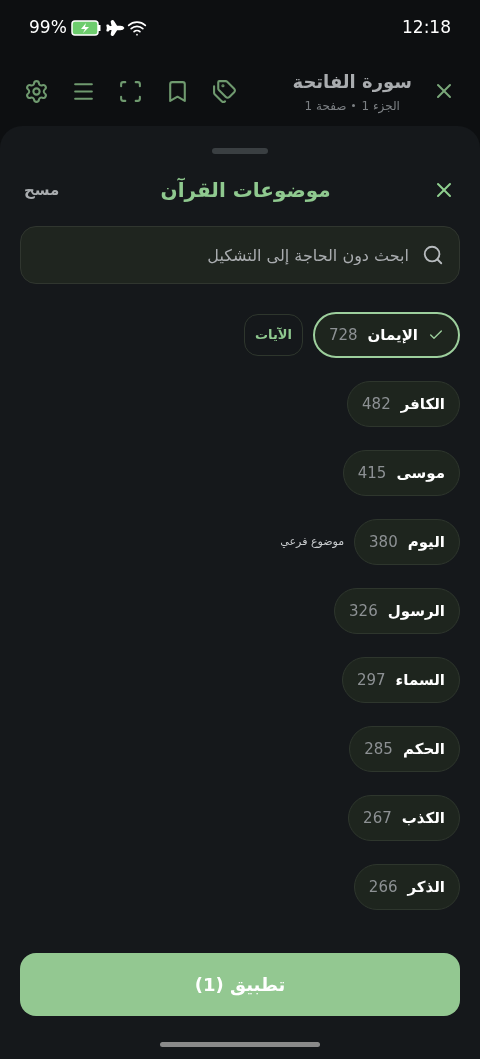 The image size is (480, 1059). I want to click on clock: 12:18, so click(426, 28).